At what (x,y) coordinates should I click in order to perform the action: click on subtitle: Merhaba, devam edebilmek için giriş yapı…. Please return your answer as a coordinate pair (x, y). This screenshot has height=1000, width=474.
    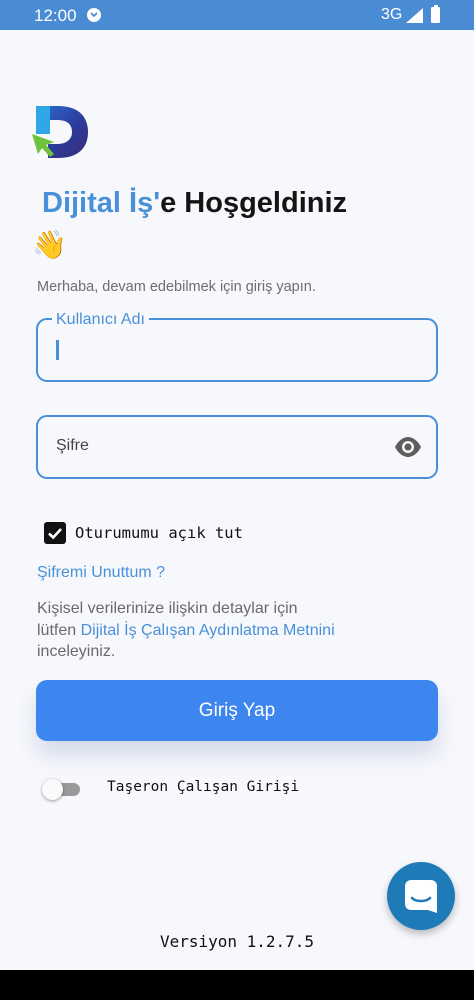
    Looking at the image, I should click on (176, 287).